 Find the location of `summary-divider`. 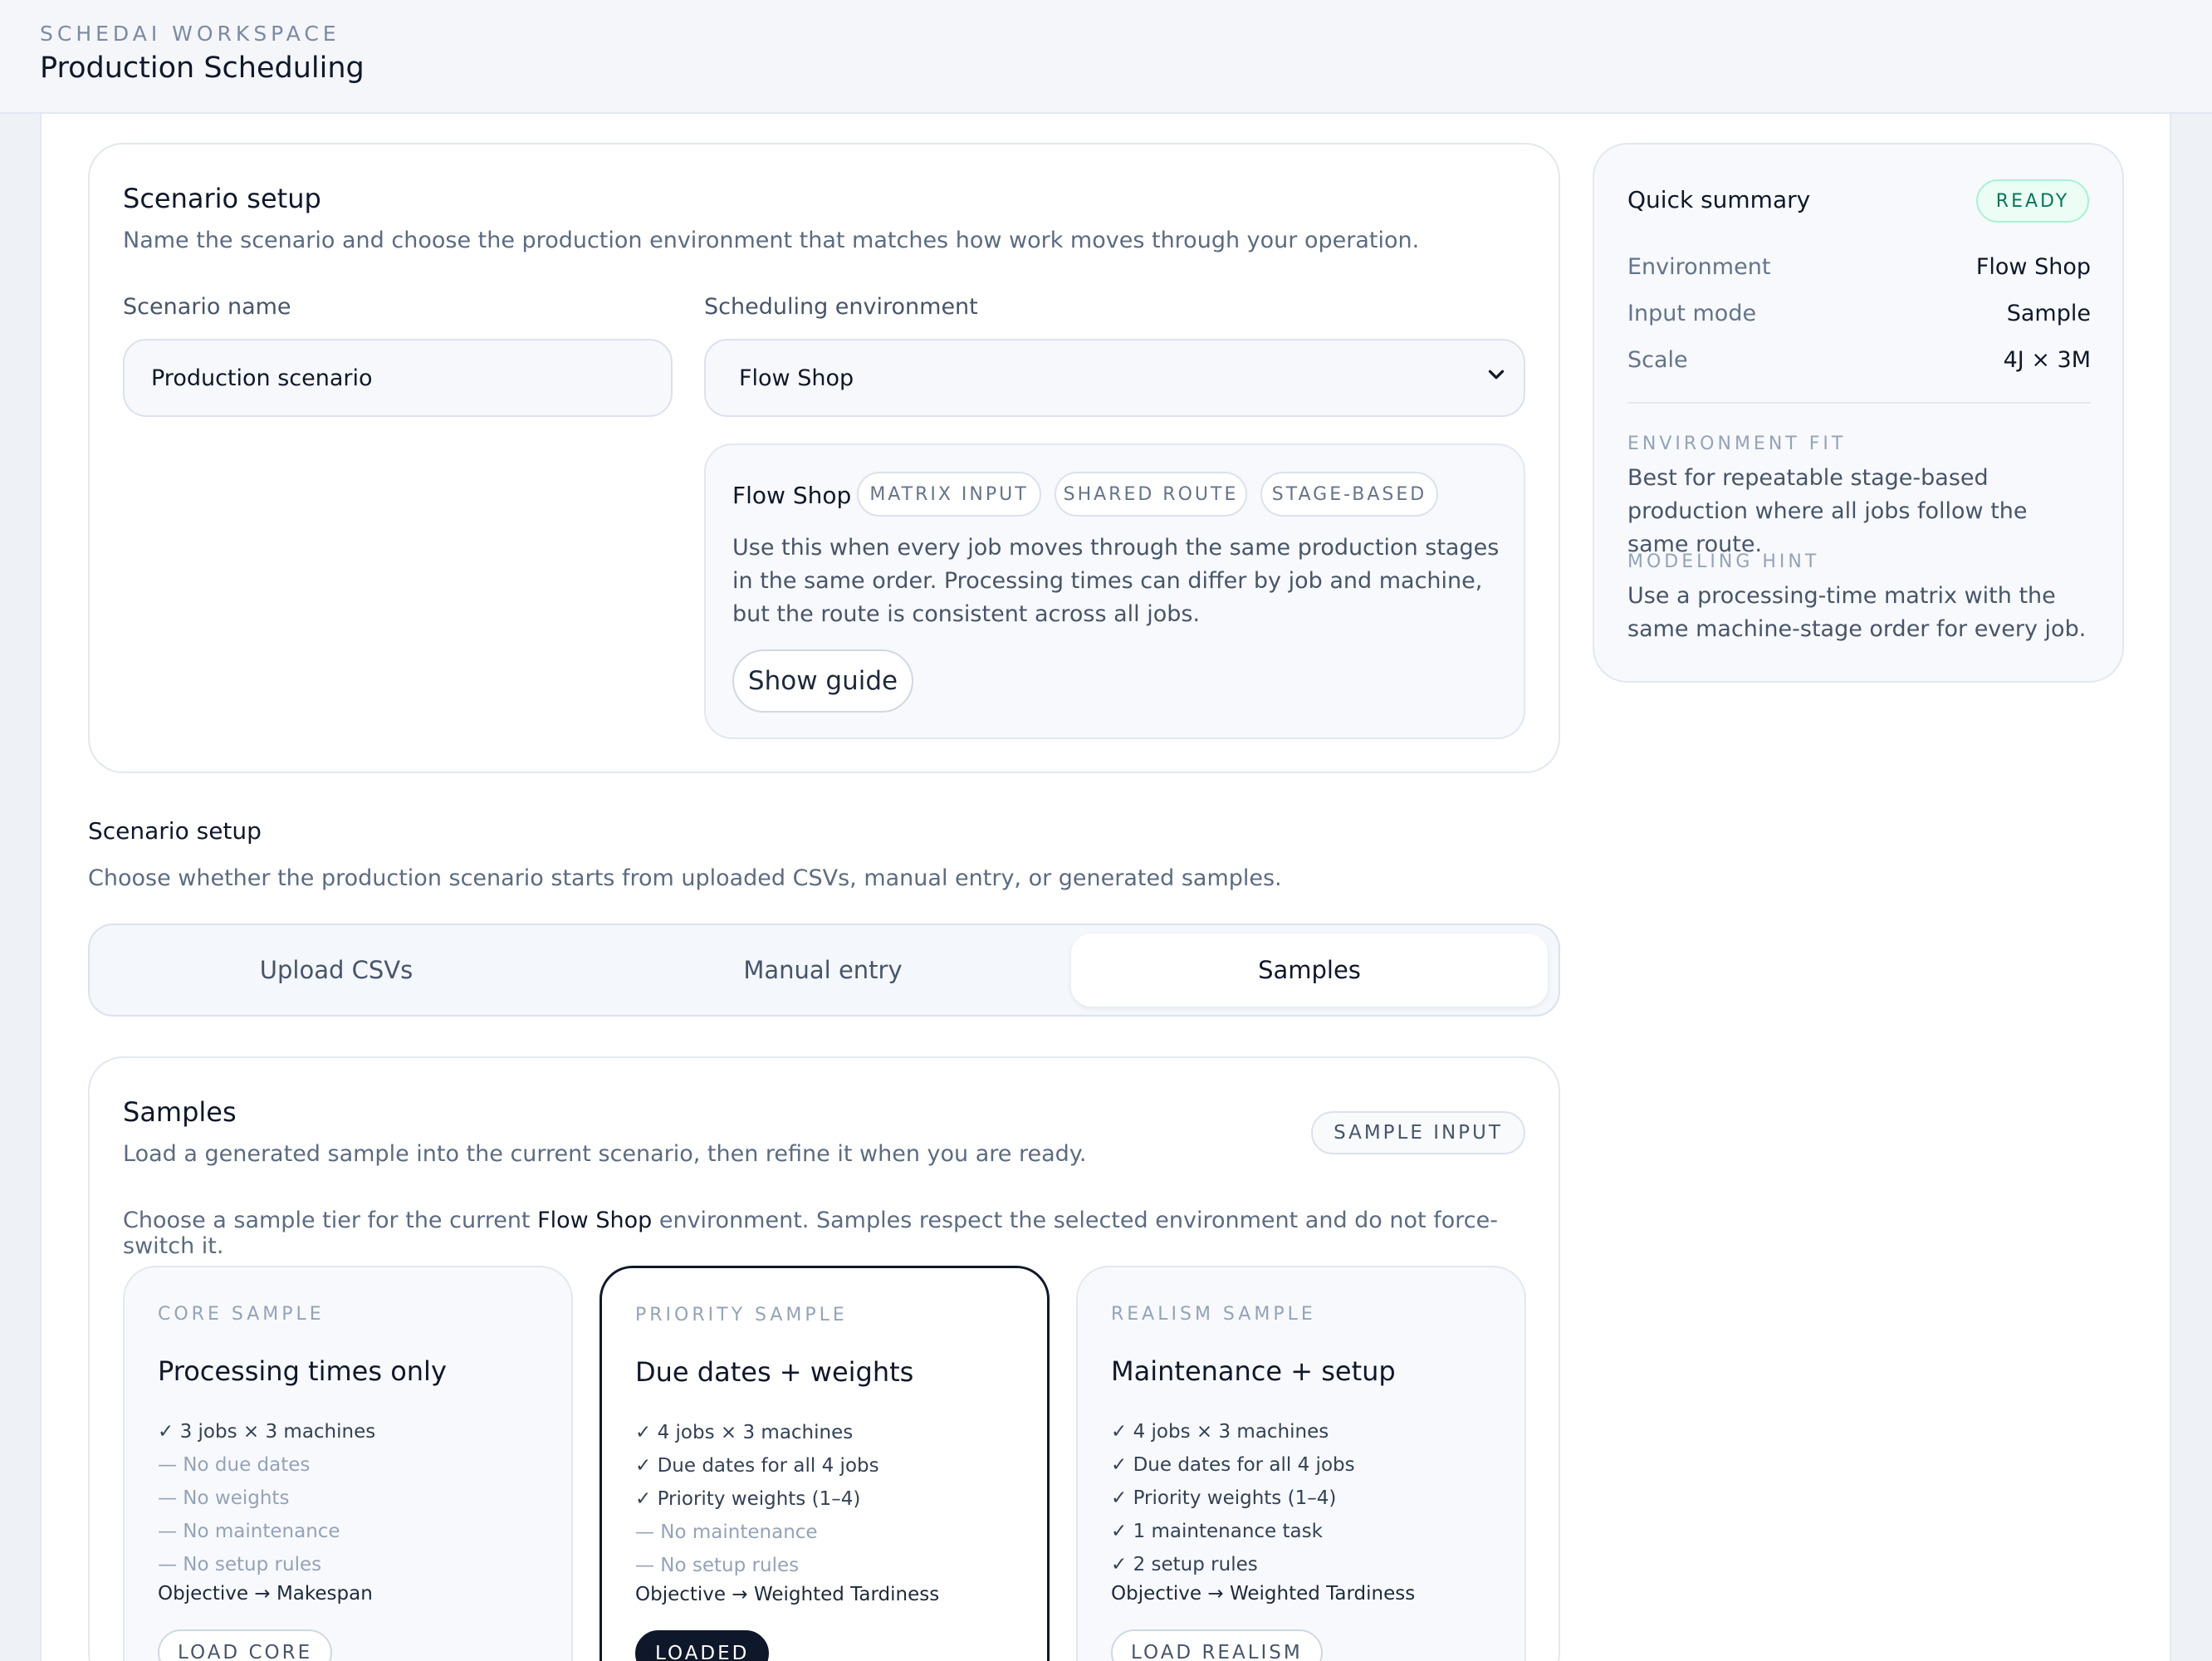

summary-divider is located at coordinates (1859, 403).